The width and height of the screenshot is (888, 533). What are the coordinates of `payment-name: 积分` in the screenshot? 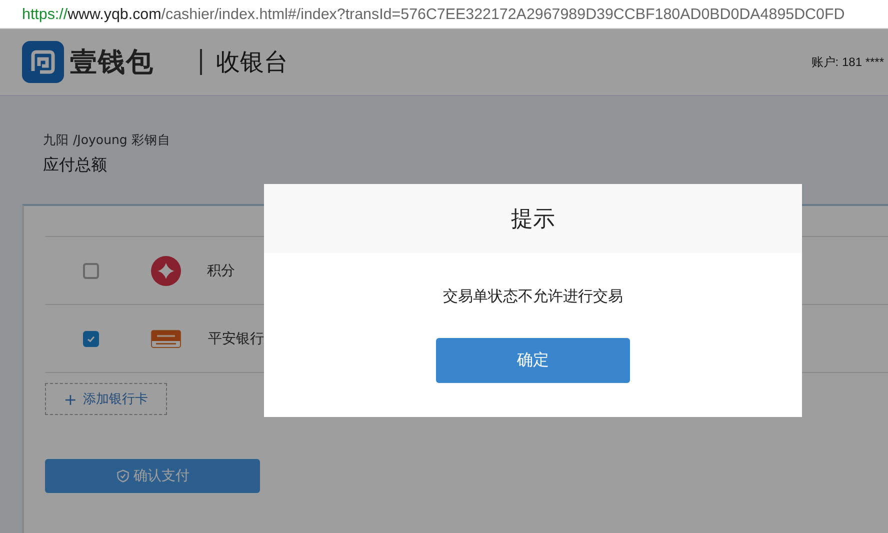 It's located at (221, 271).